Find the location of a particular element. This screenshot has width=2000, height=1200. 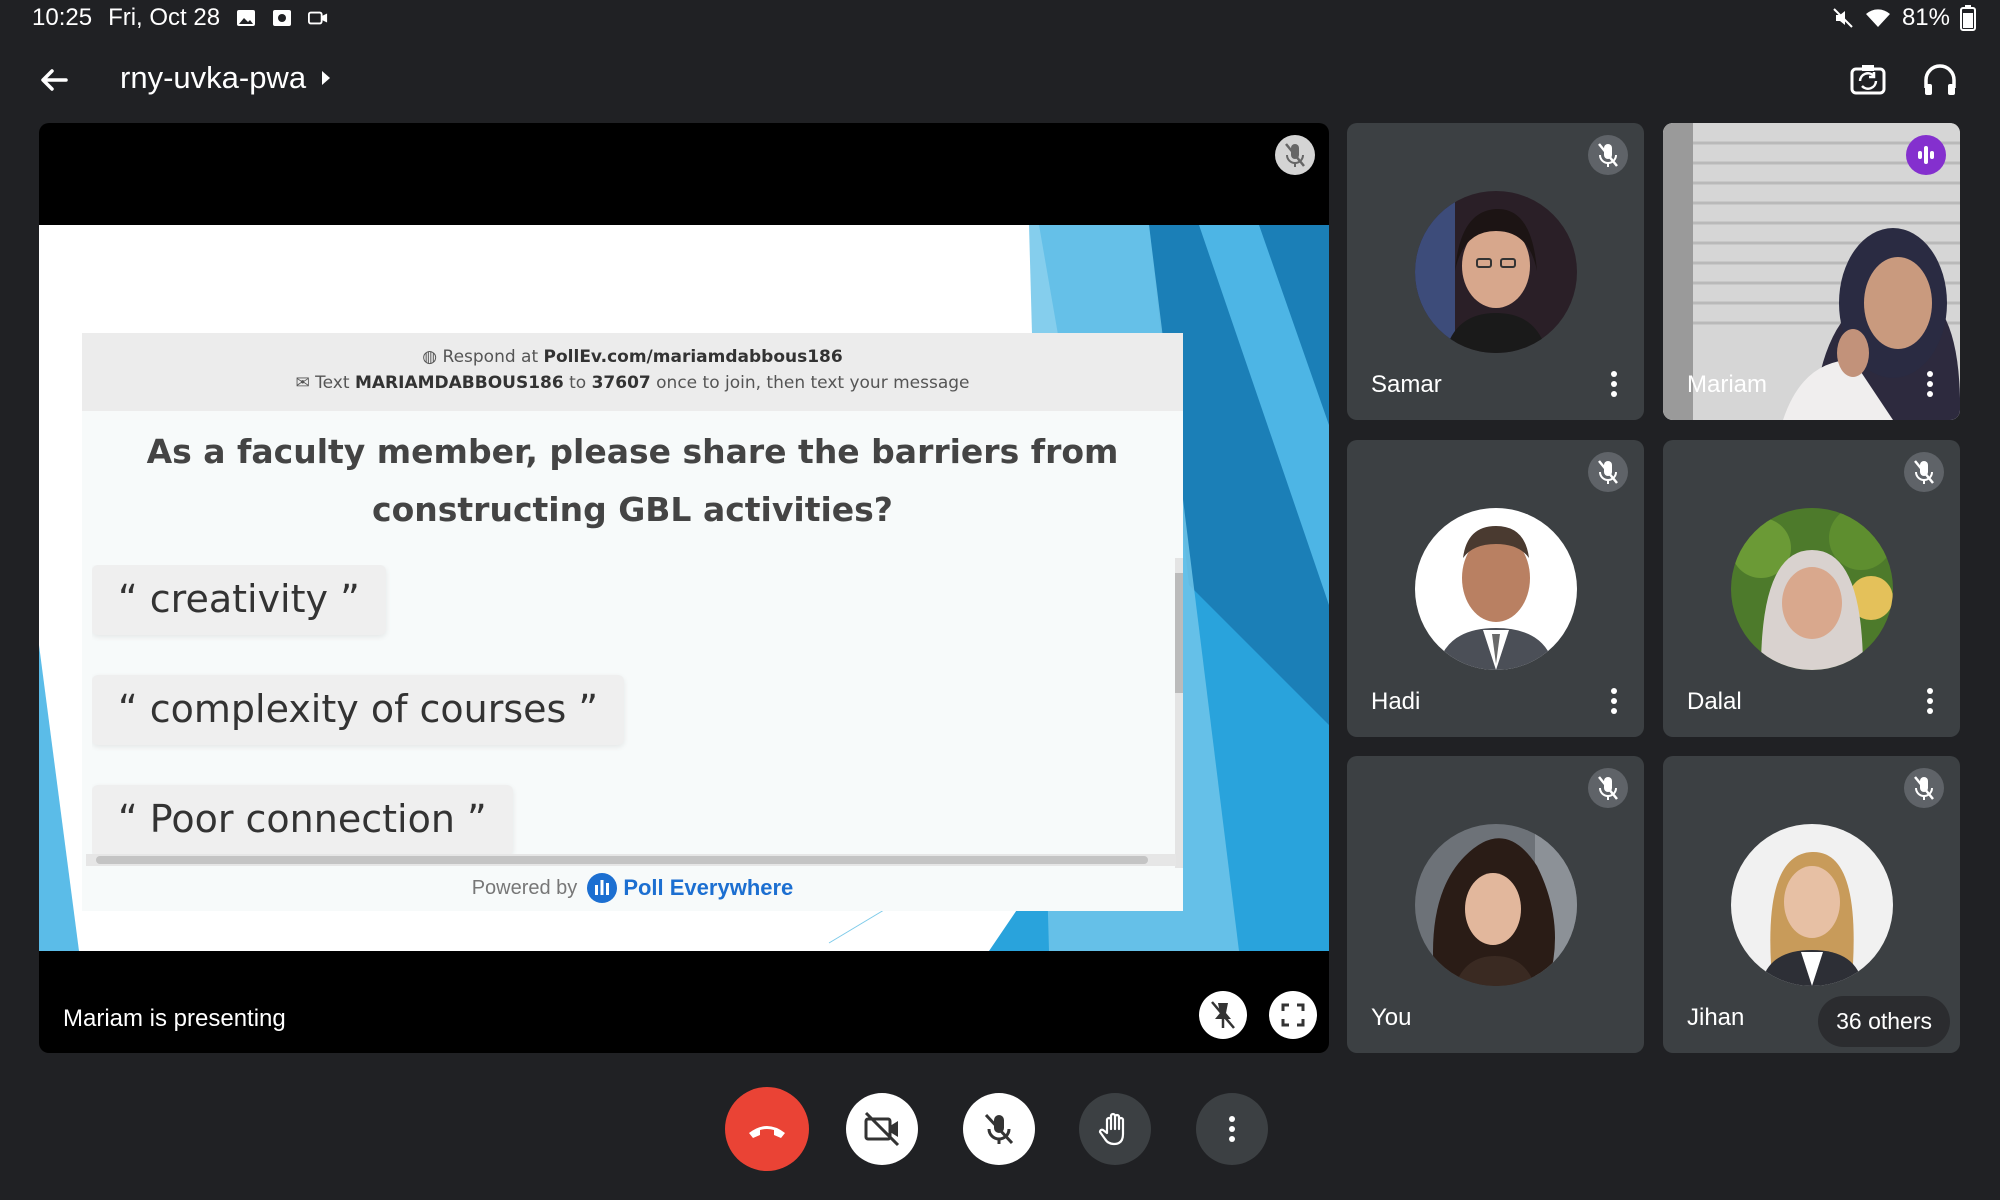

text-number: 37607 is located at coordinates (621, 383).